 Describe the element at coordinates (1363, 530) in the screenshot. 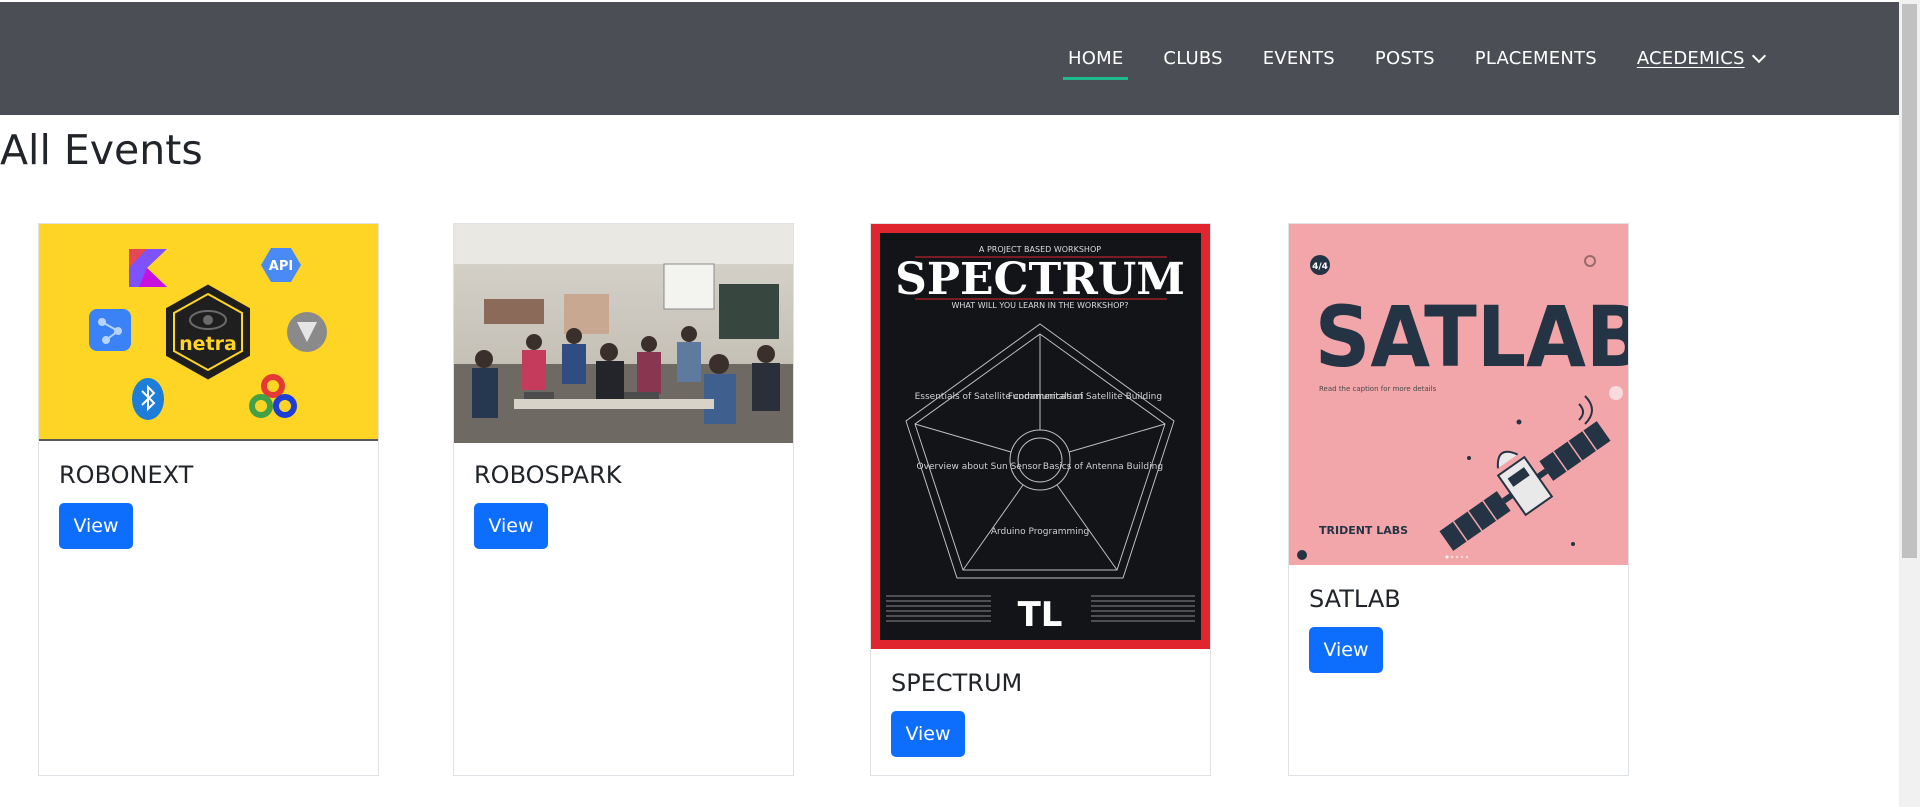

I see `trident-labs-logo: TRIDENT LABS` at that location.